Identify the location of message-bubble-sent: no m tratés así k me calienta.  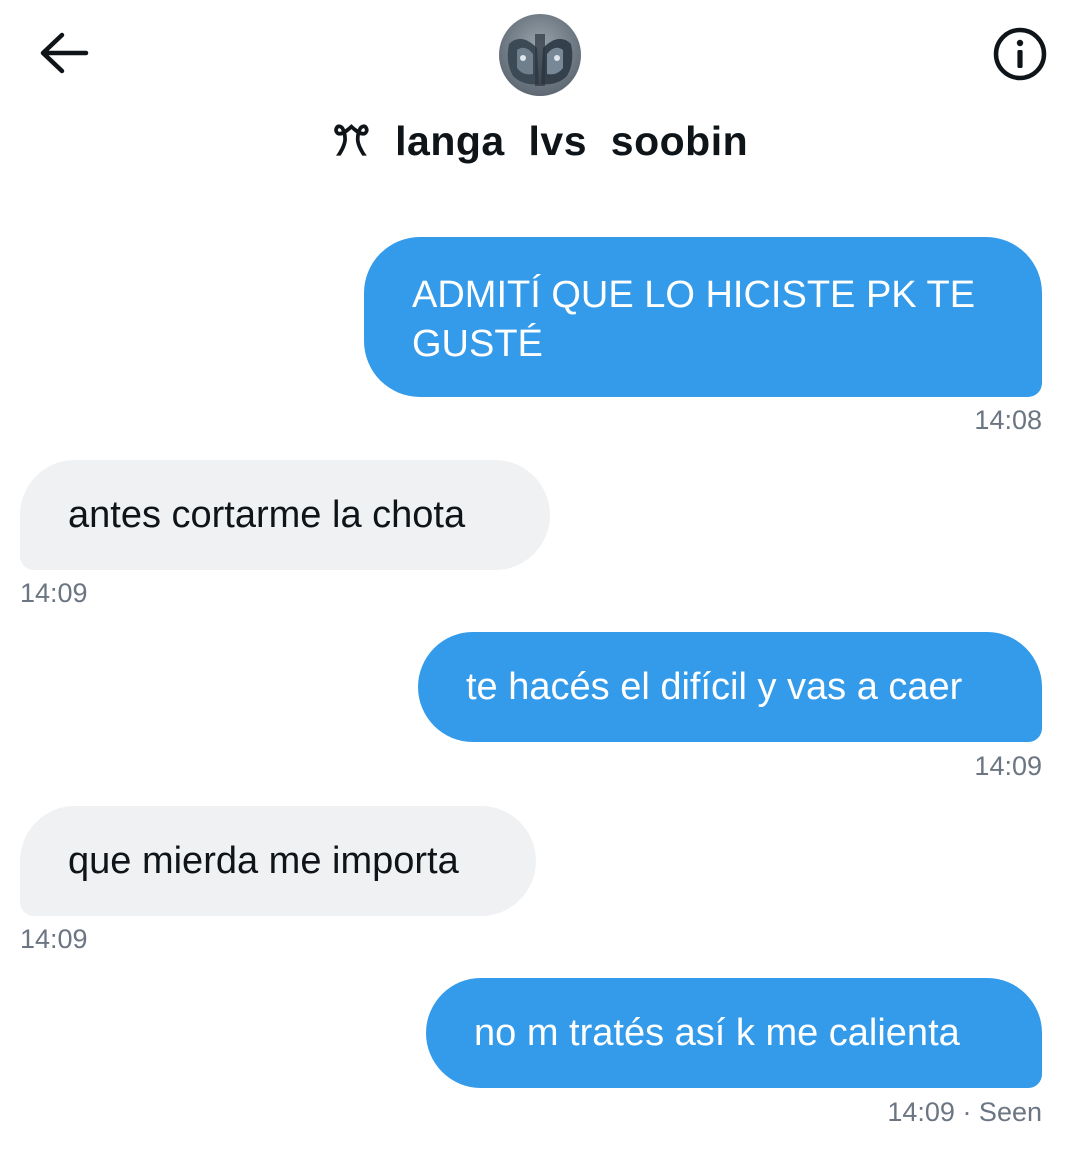
(734, 1033).